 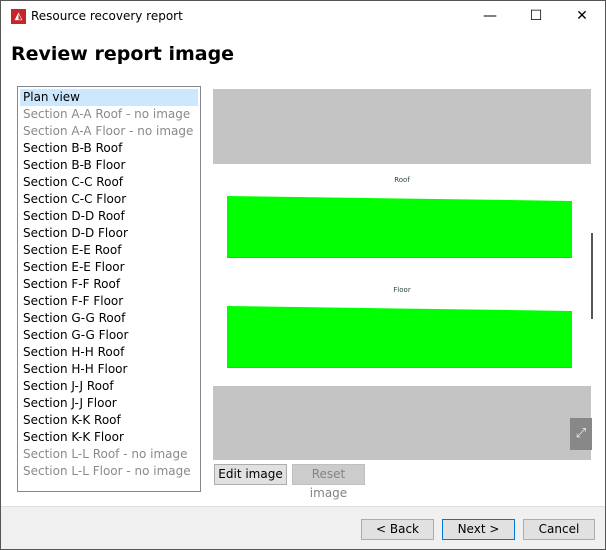 What do you see at coordinates (397, 529) in the screenshot?
I see `back-button: < Back` at bounding box center [397, 529].